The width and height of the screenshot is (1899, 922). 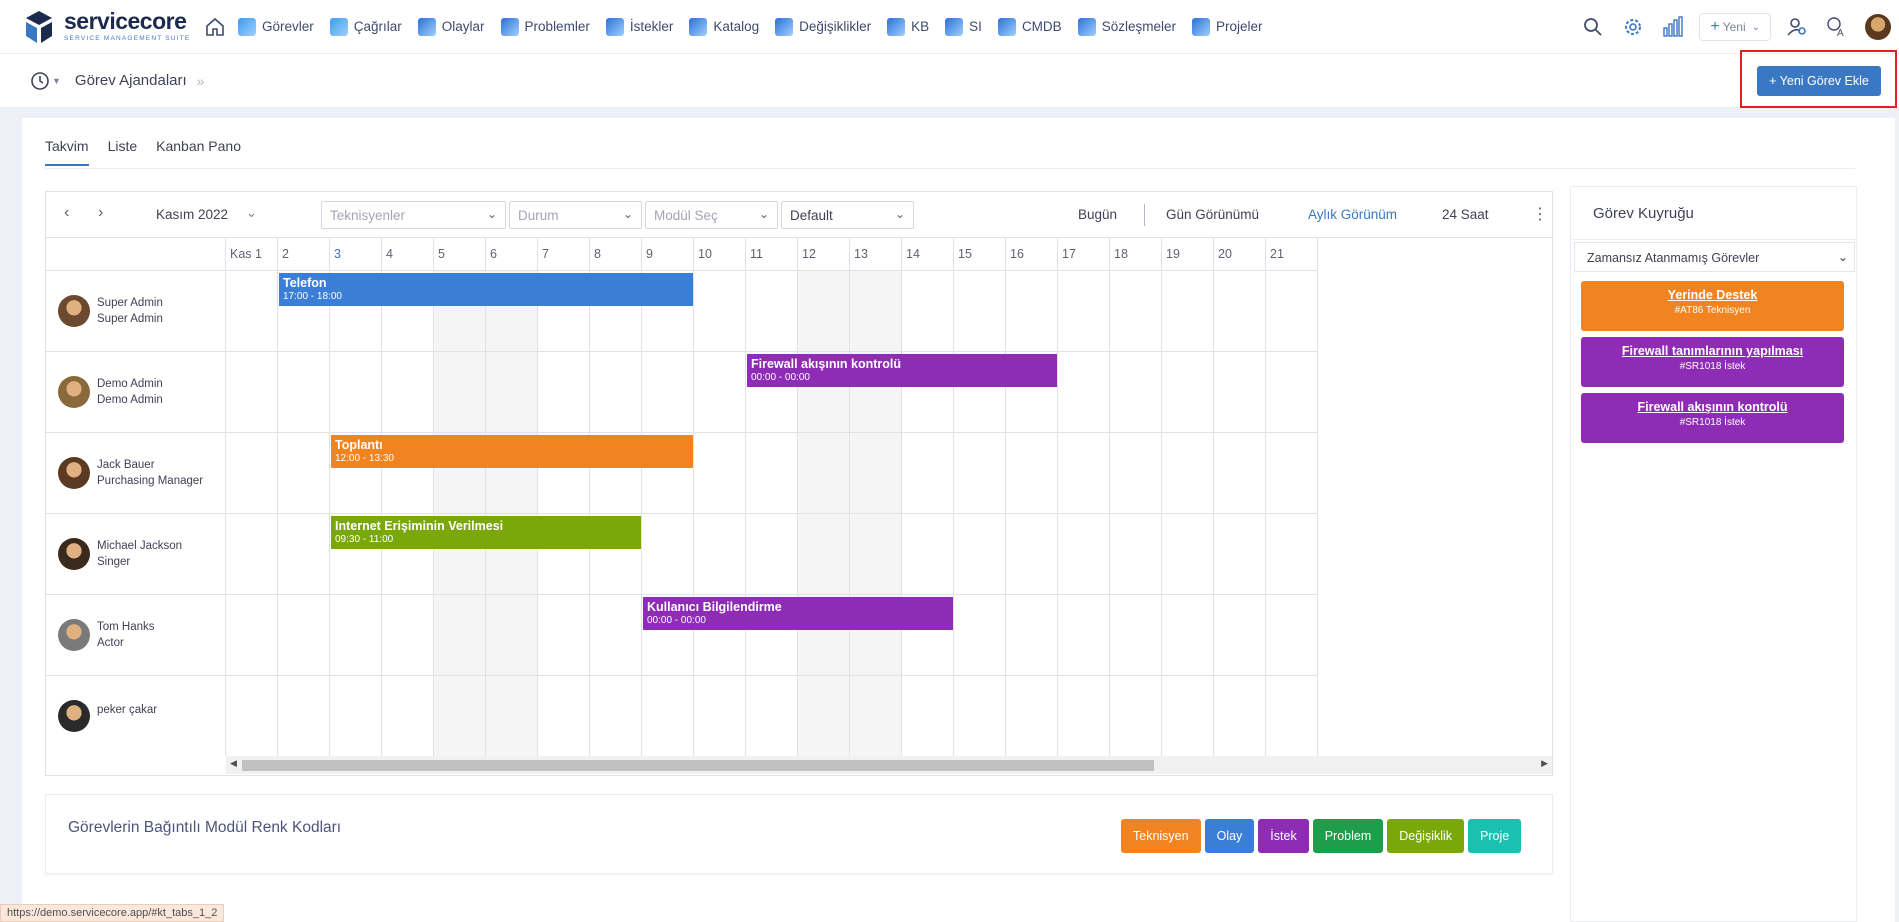 I want to click on nav-item-7: KB, so click(x=908, y=26).